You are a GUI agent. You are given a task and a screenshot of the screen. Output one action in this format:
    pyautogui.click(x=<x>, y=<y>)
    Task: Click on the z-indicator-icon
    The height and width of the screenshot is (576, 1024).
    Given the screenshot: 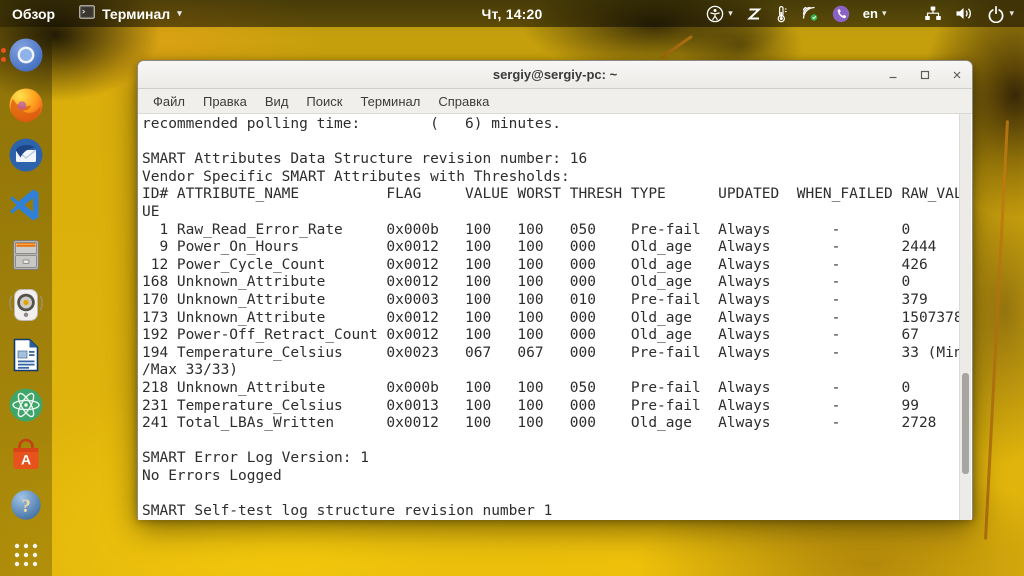 What is the action you would take?
    pyautogui.click(x=754, y=14)
    